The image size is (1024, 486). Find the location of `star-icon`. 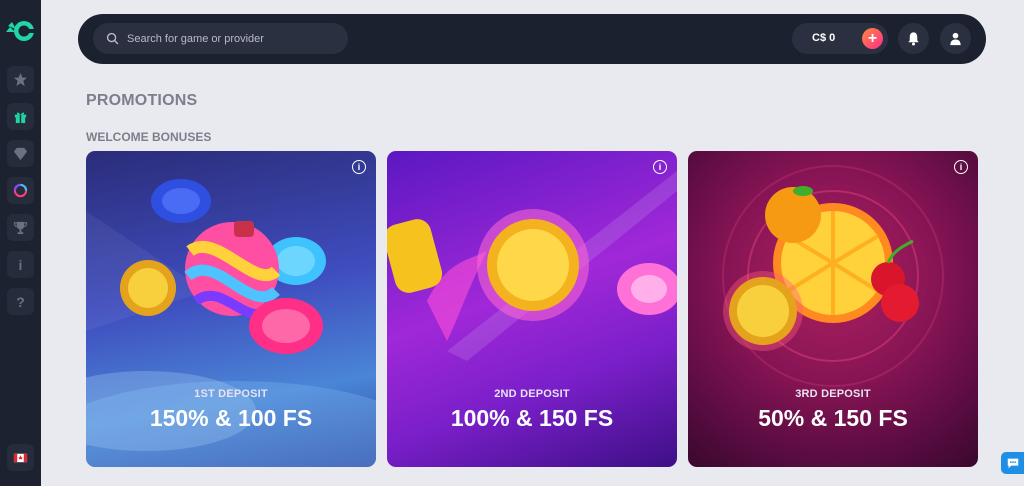

star-icon is located at coordinates (20, 79).